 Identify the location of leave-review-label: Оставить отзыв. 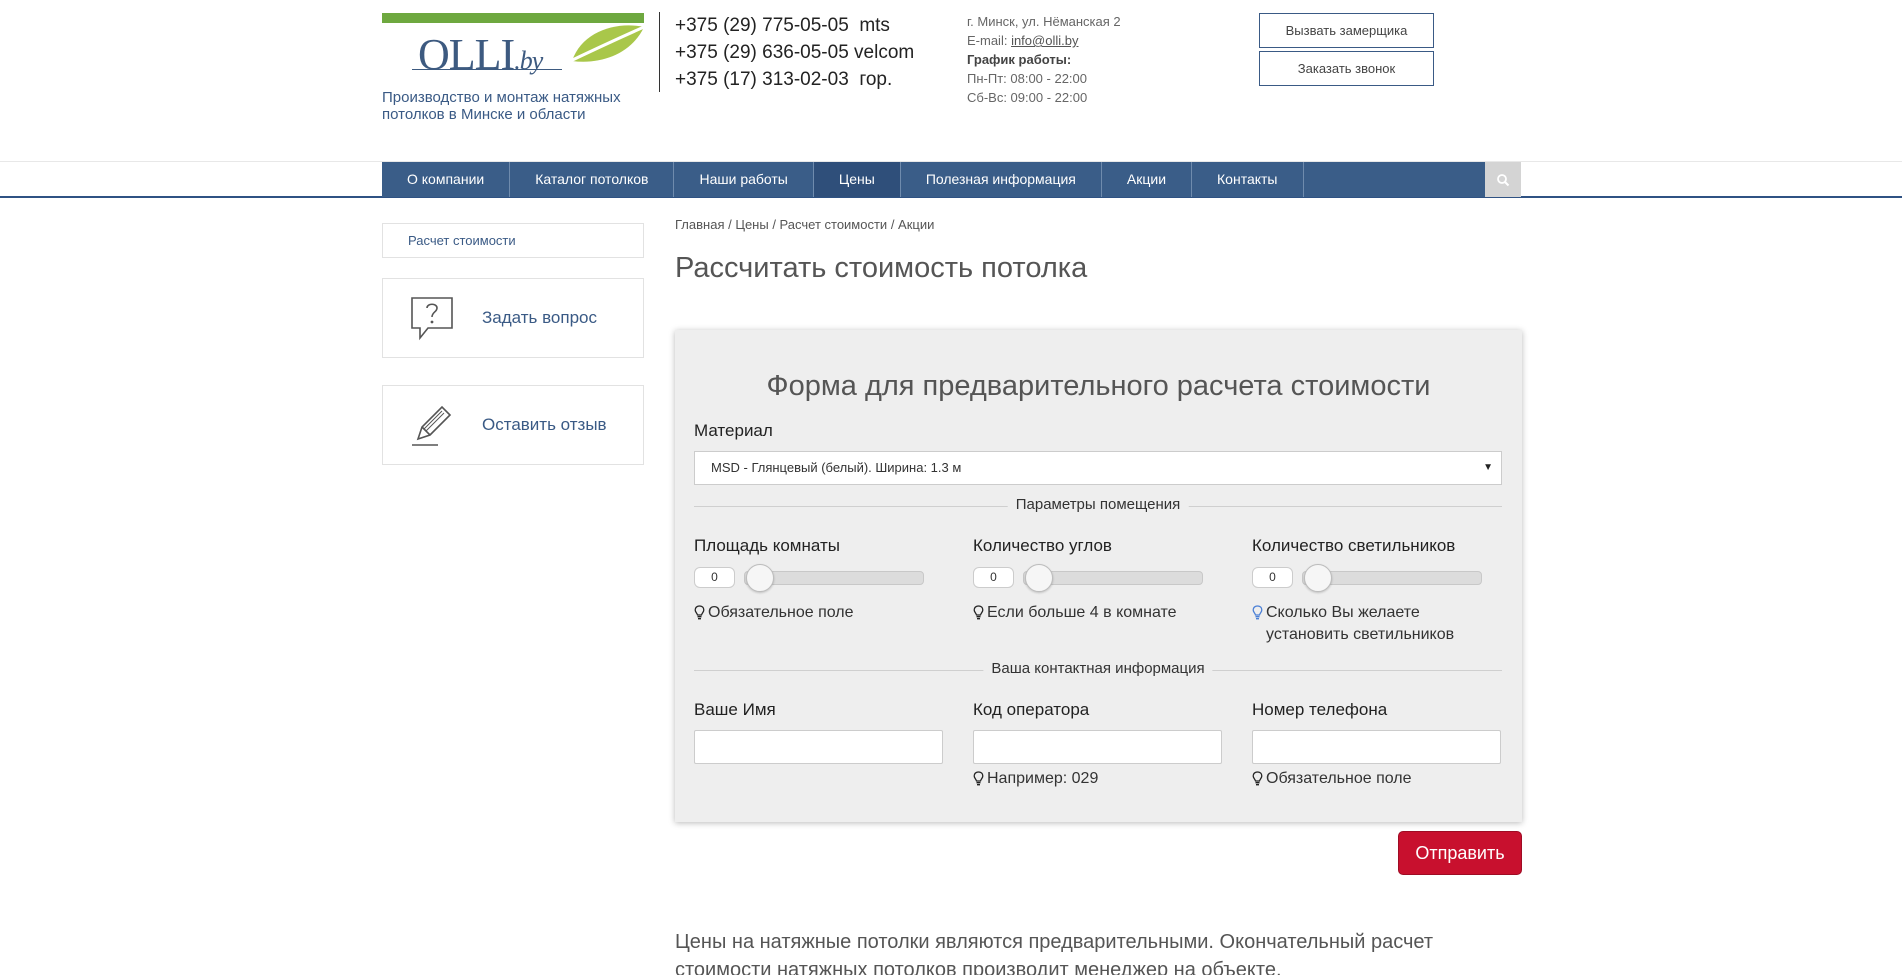
(544, 424).